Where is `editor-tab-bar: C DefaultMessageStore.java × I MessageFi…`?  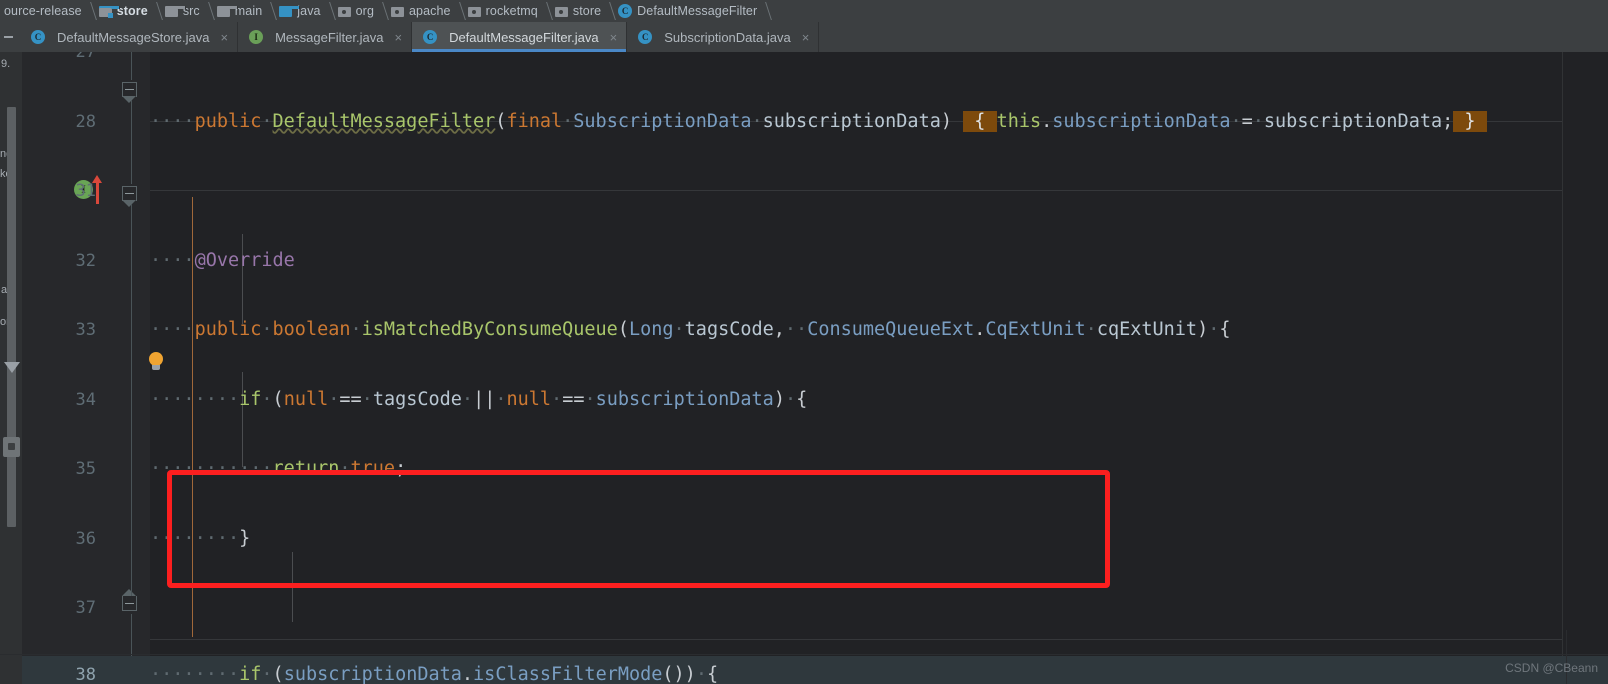 editor-tab-bar: C DefaultMessageStore.java × I MessageFi… is located at coordinates (804, 37).